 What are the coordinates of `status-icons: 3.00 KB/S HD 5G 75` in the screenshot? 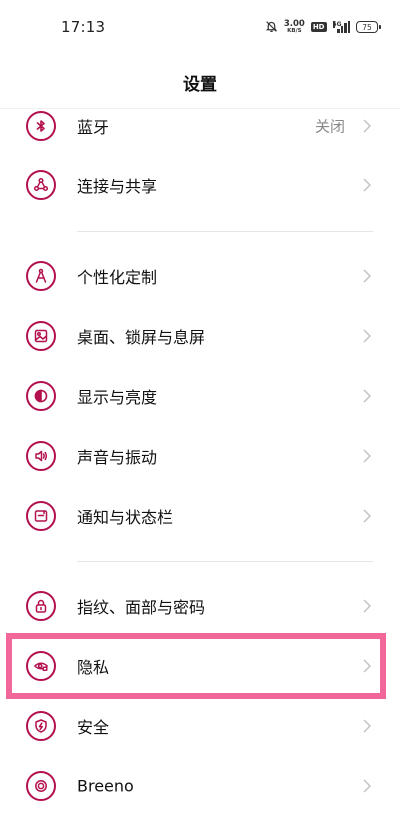 It's located at (323, 27).